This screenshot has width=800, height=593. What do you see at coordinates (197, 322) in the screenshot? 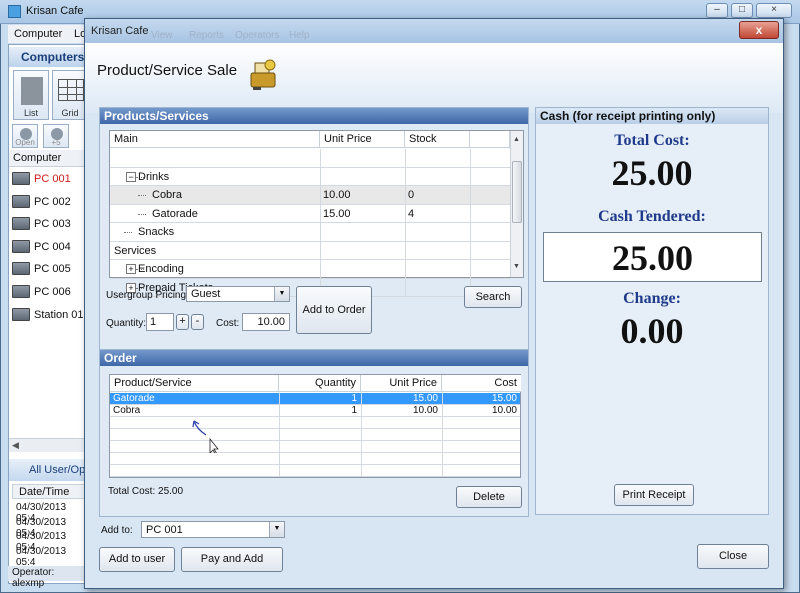
I see `quantity-minus-button: -` at bounding box center [197, 322].